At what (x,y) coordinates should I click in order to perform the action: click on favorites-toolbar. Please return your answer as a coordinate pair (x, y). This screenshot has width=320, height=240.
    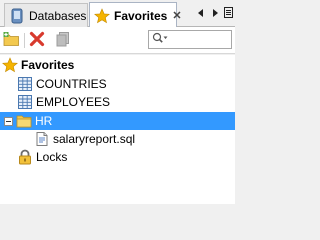
    Looking at the image, I should click on (117, 40).